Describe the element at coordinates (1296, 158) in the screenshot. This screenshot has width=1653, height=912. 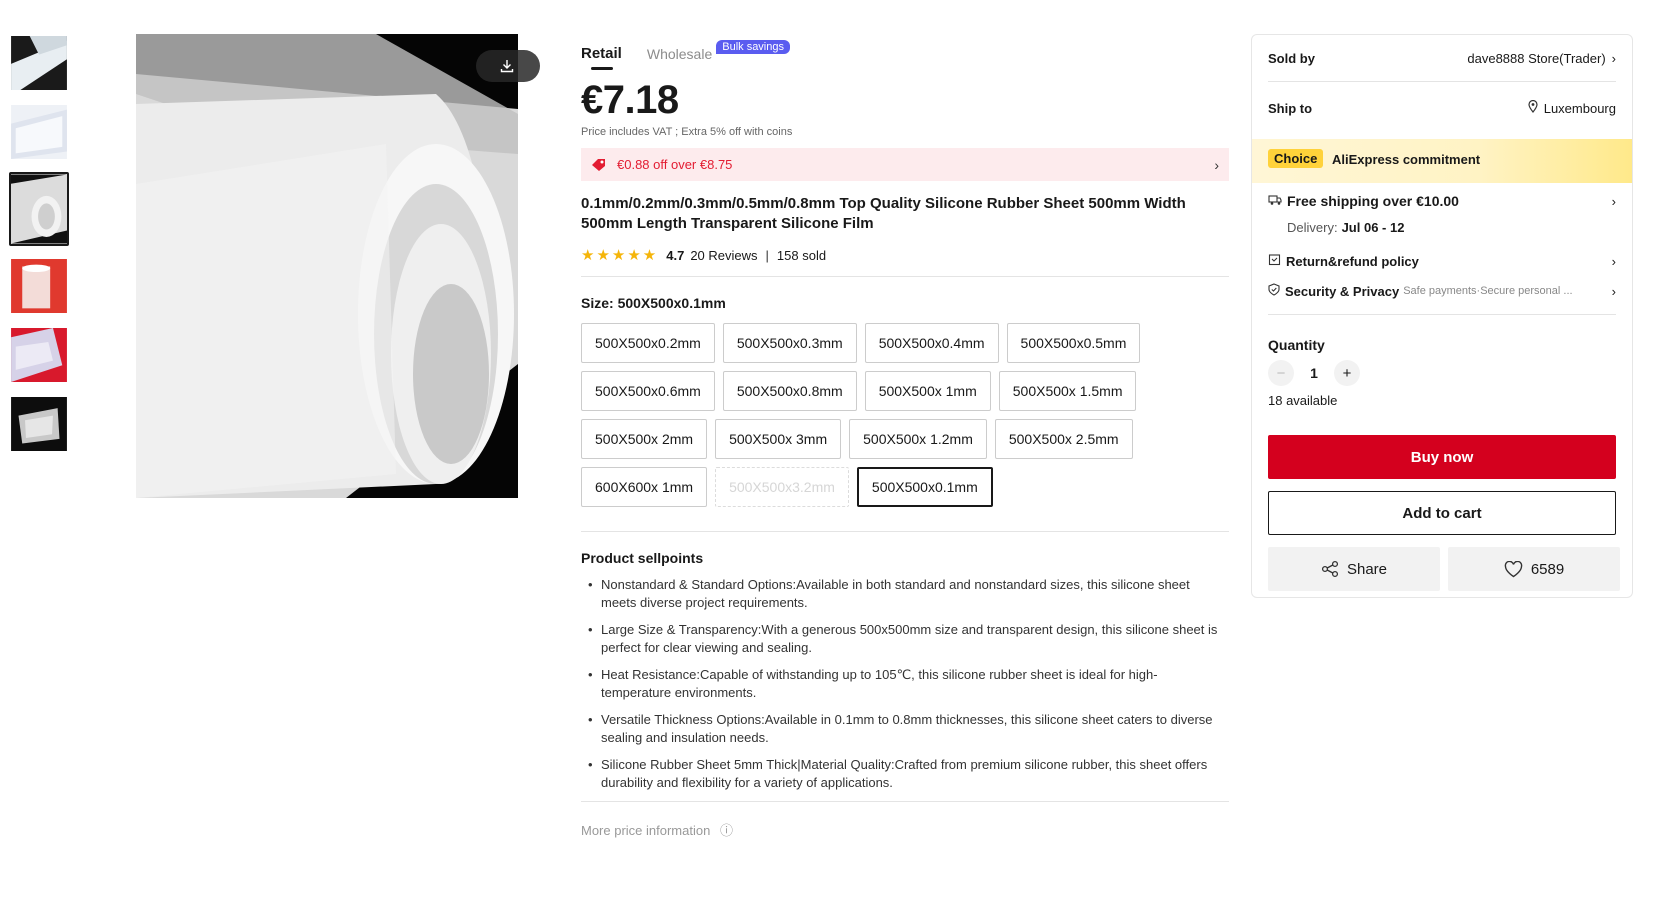
I see `choice-tag: Choice` at that location.